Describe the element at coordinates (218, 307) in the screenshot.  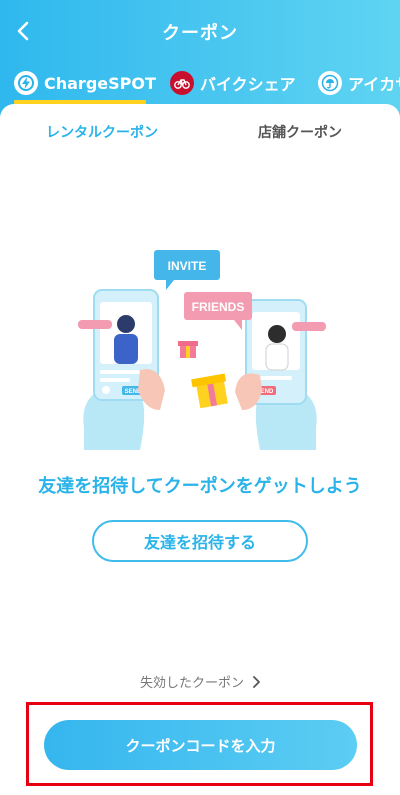
I see `friends-bubble-label: FRIENDS` at that location.